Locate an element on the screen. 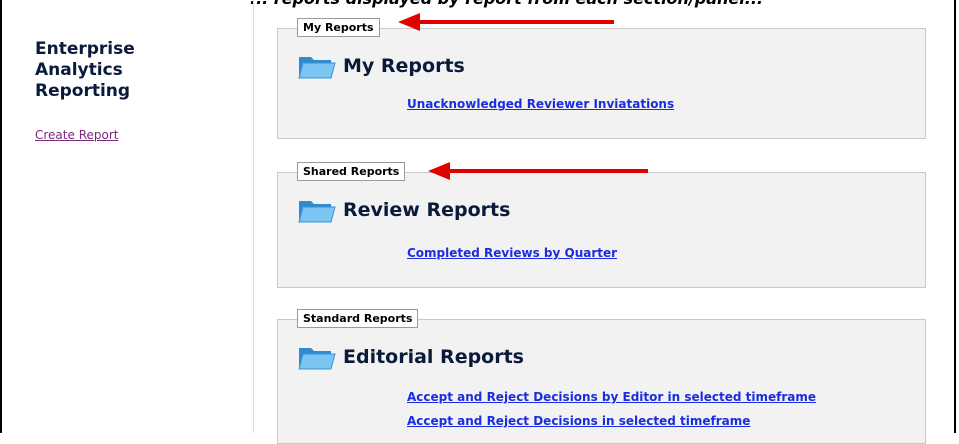 This screenshot has width=959, height=444. report-link: Completed Reviews by Quarter is located at coordinates (512, 253).